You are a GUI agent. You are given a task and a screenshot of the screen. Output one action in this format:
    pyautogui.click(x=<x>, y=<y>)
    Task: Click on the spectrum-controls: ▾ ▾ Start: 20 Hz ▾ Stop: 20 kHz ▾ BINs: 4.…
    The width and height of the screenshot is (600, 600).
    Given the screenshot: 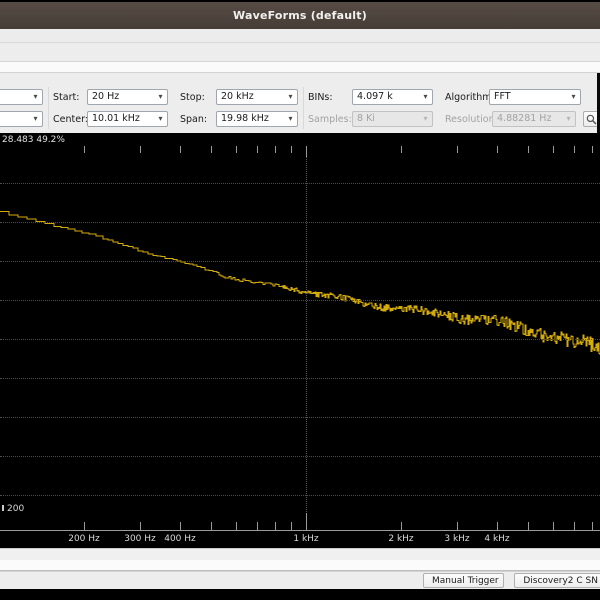 What is the action you would take?
    pyautogui.click(x=300, y=103)
    